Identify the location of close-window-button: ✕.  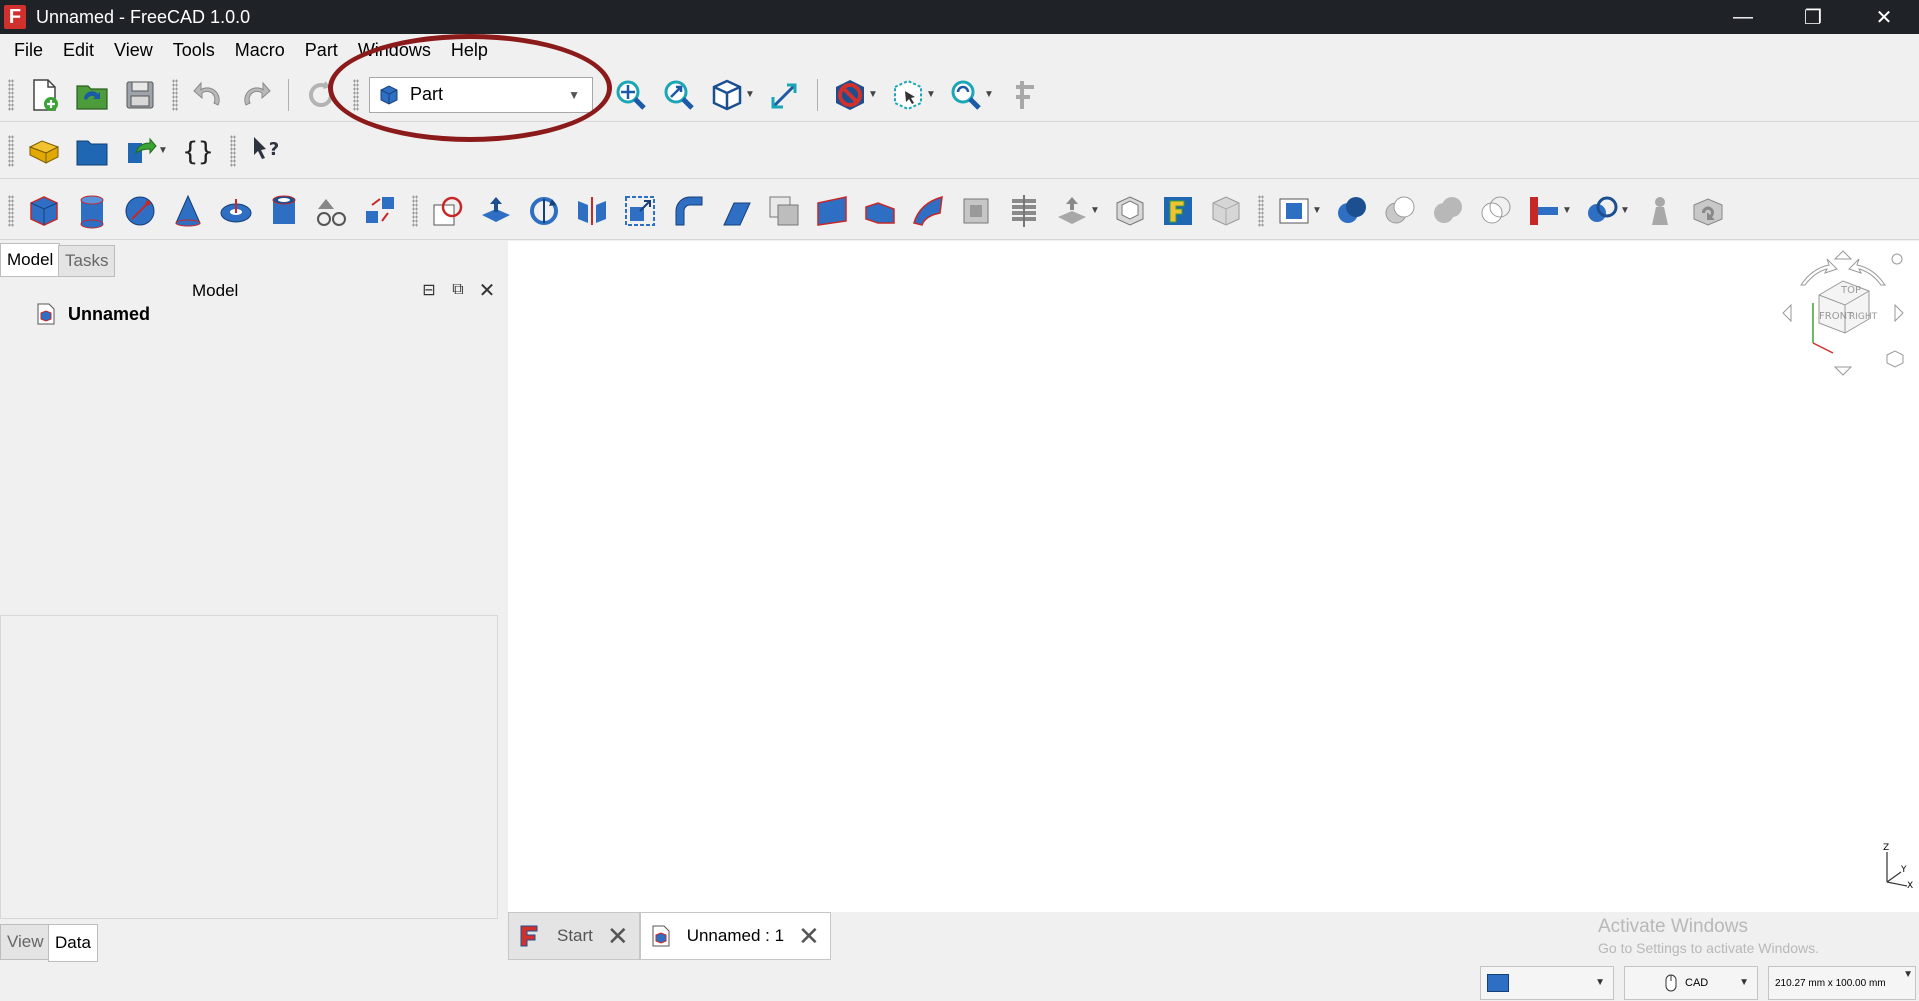
(1884, 17).